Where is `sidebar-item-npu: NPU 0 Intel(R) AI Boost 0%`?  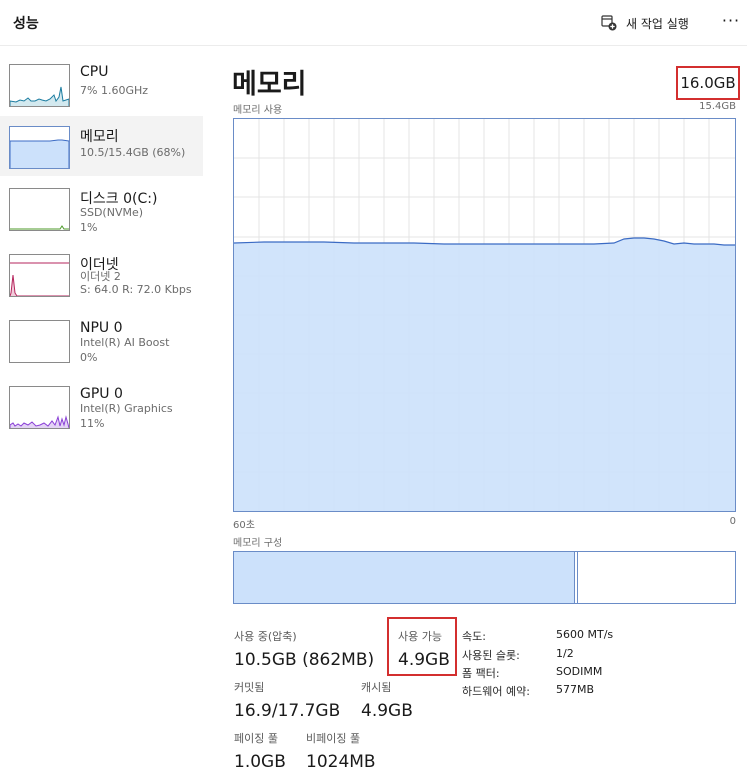
sidebar-item-npu: NPU 0 Intel(R) AI Boost 0% is located at coordinates (101, 340).